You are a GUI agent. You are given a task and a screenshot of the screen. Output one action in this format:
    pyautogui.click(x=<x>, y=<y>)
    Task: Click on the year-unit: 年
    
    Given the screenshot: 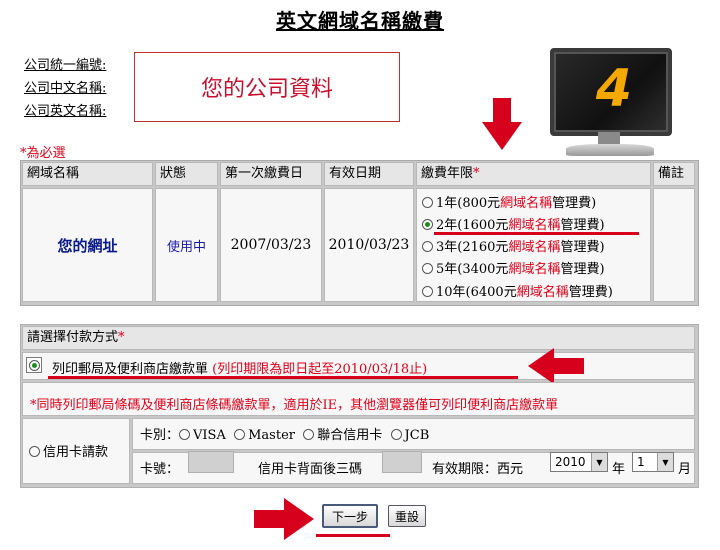 What is the action you would take?
    pyautogui.click(x=619, y=469)
    